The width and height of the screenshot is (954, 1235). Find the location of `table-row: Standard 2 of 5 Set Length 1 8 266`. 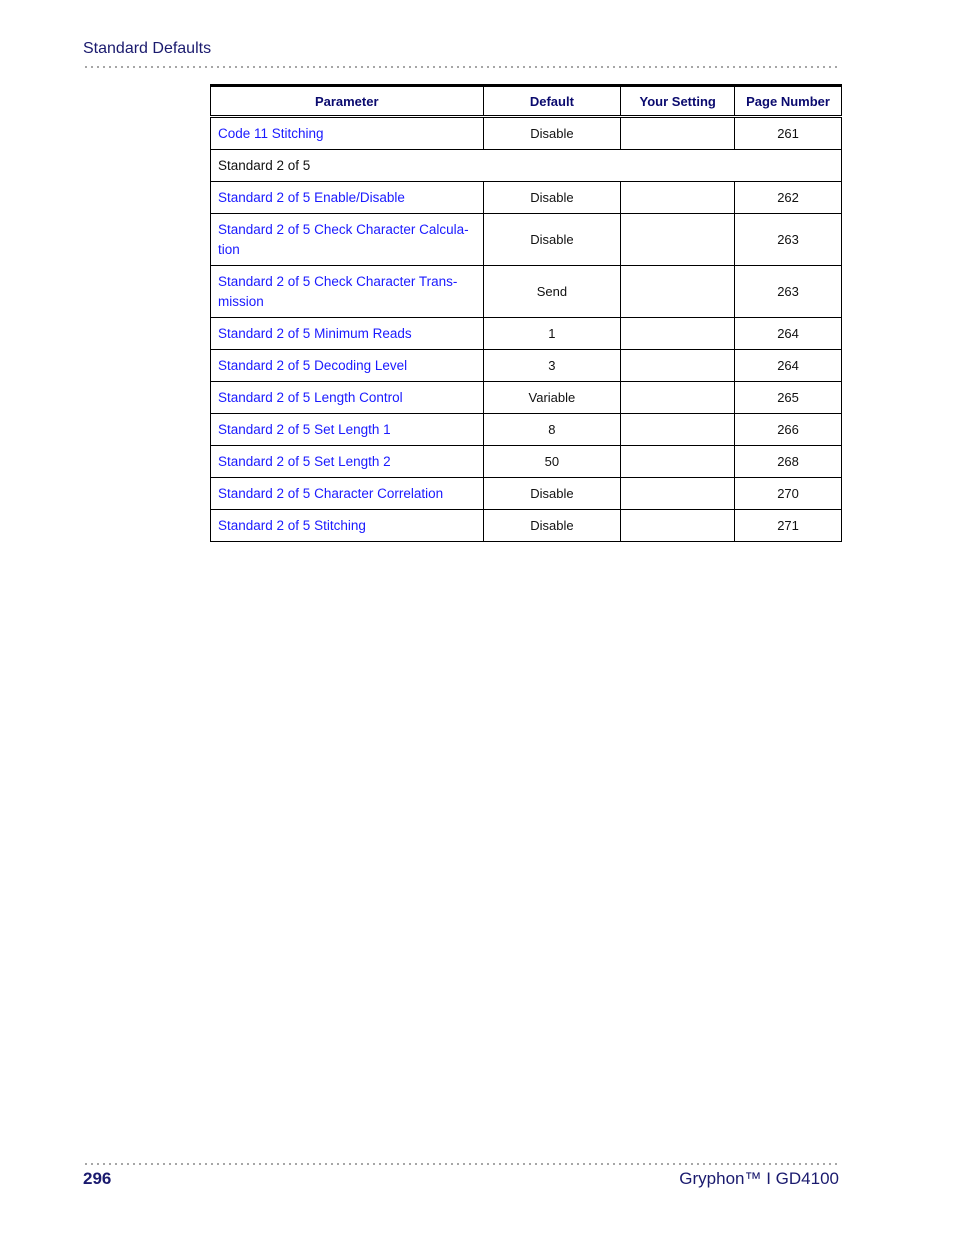

table-row: Standard 2 of 5 Set Length 1 8 266 is located at coordinates (526, 429).